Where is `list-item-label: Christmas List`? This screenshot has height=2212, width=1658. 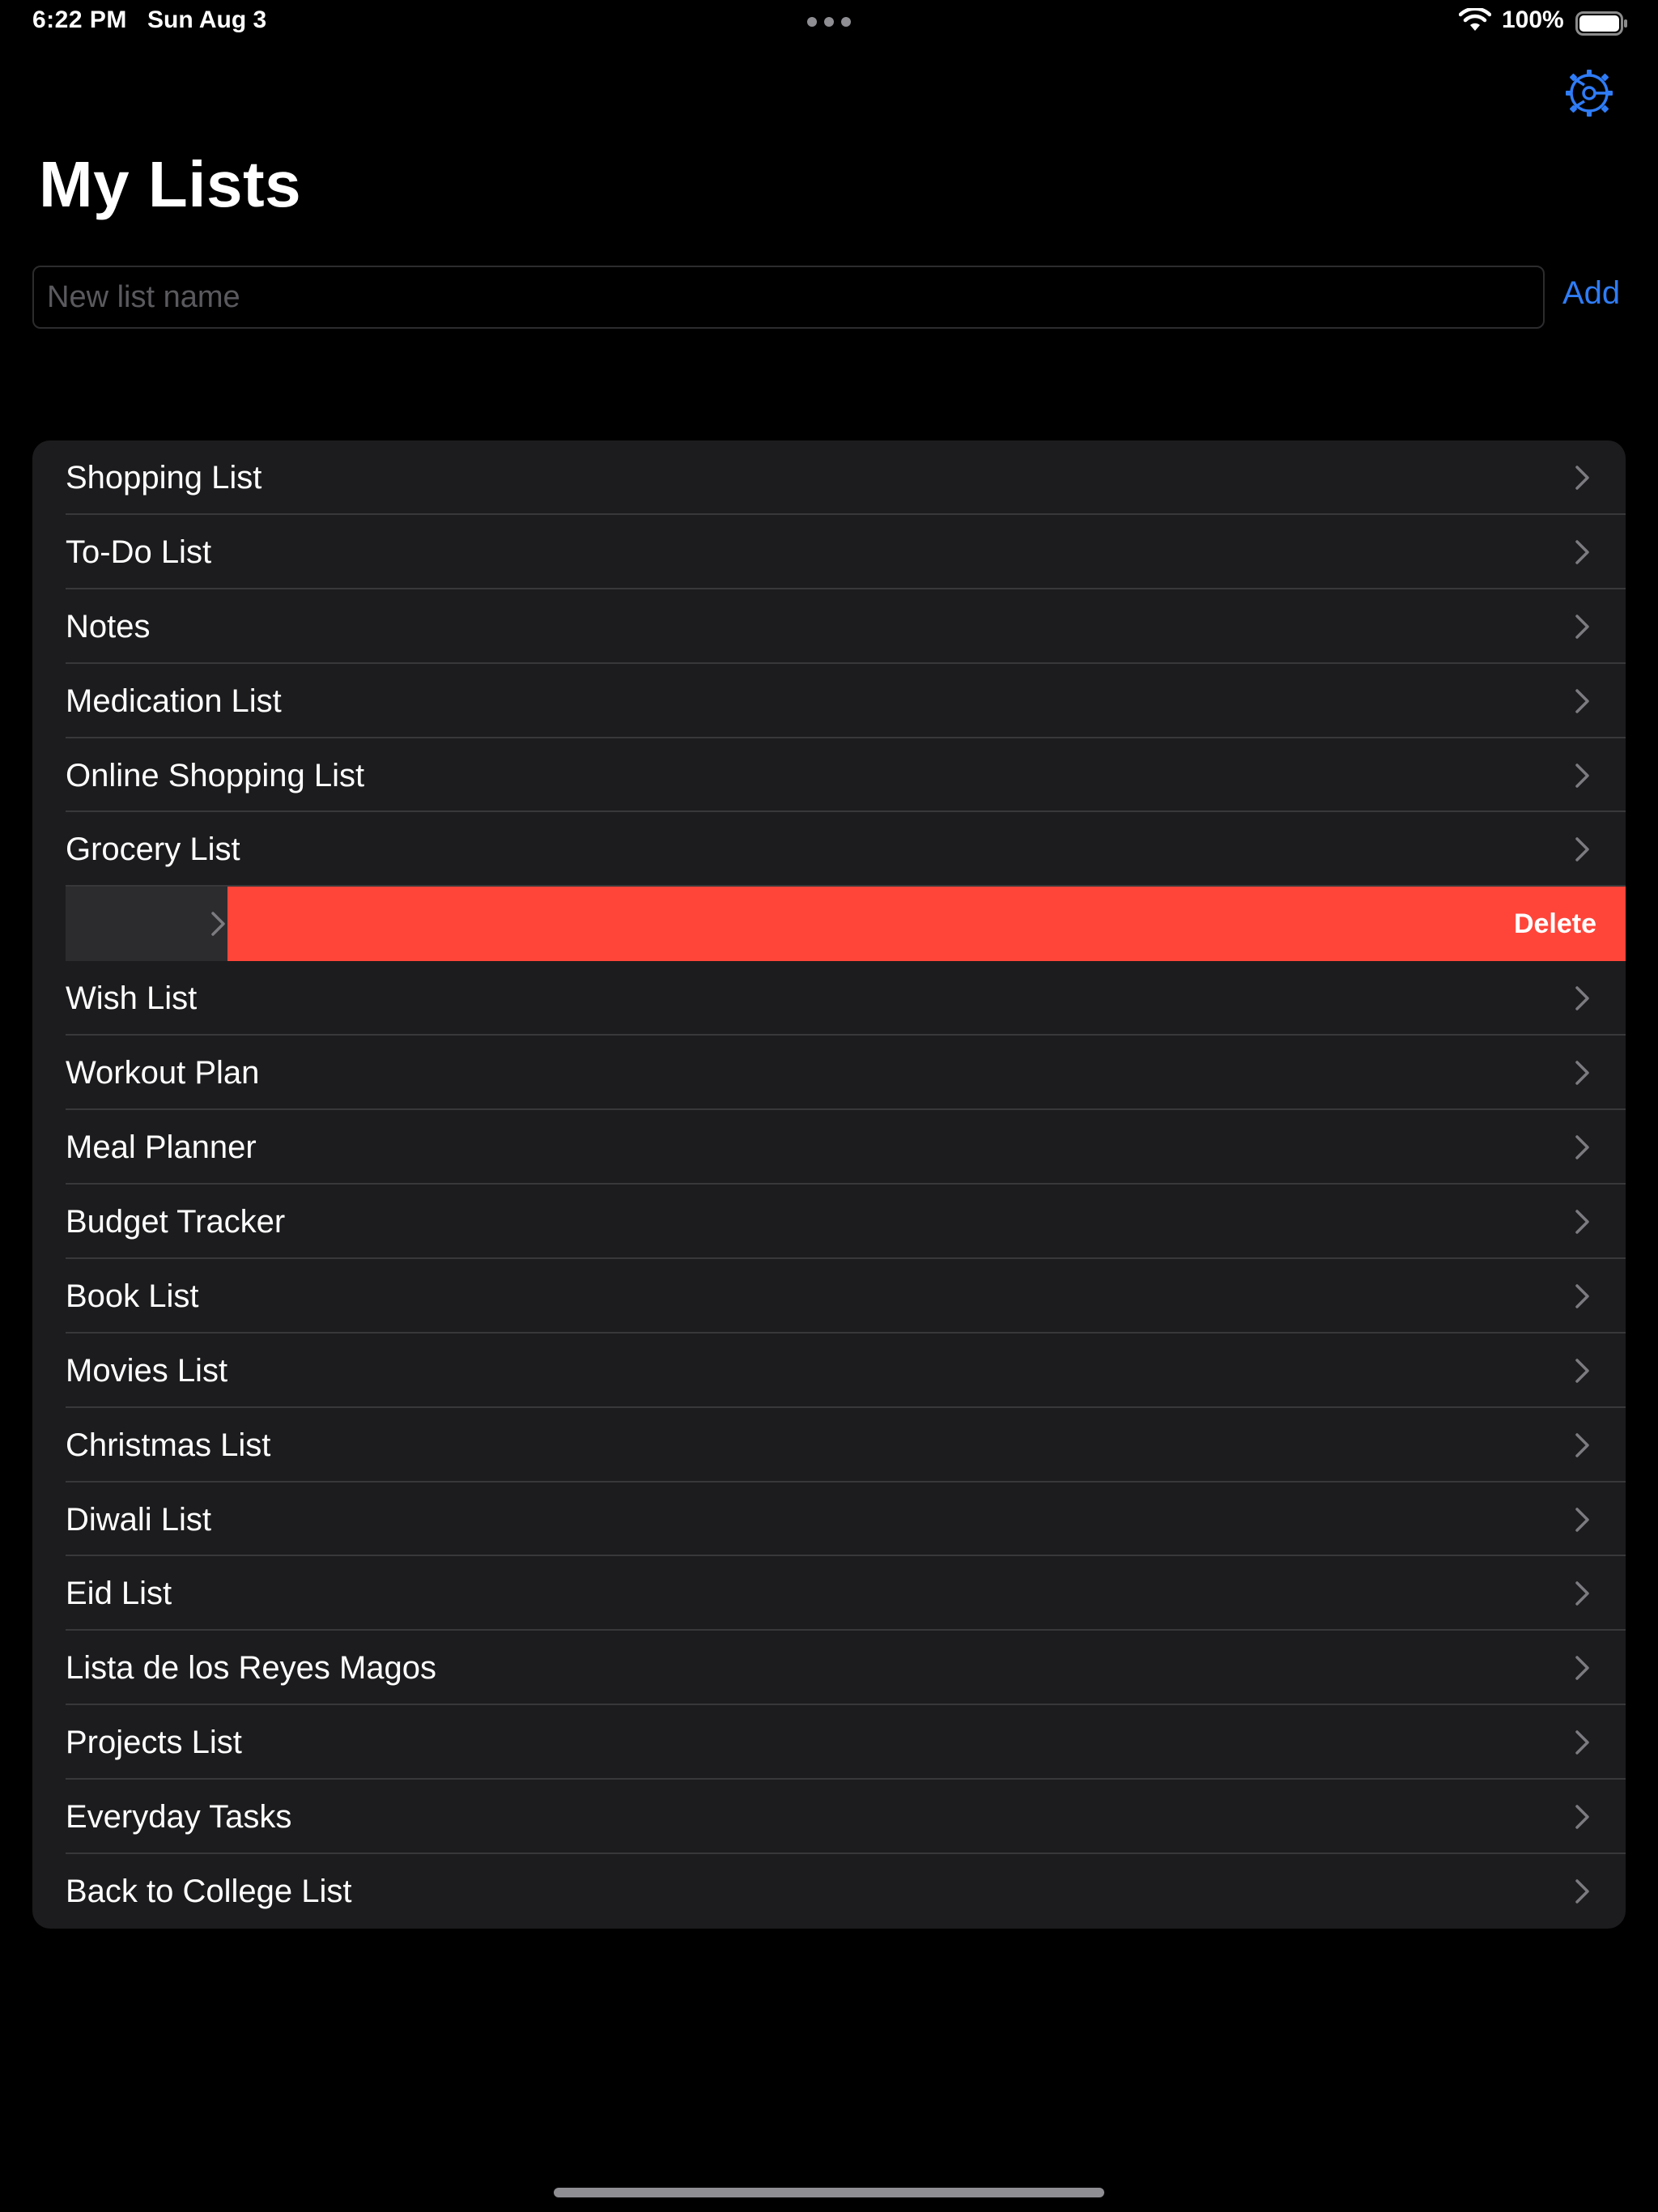 list-item-label: Christmas List is located at coordinates (168, 1445).